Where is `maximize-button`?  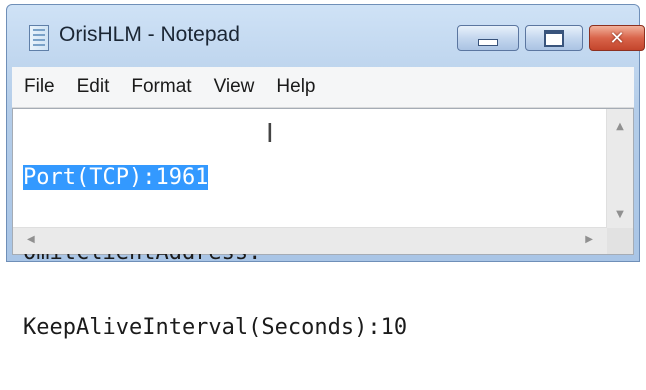 maximize-button is located at coordinates (554, 38).